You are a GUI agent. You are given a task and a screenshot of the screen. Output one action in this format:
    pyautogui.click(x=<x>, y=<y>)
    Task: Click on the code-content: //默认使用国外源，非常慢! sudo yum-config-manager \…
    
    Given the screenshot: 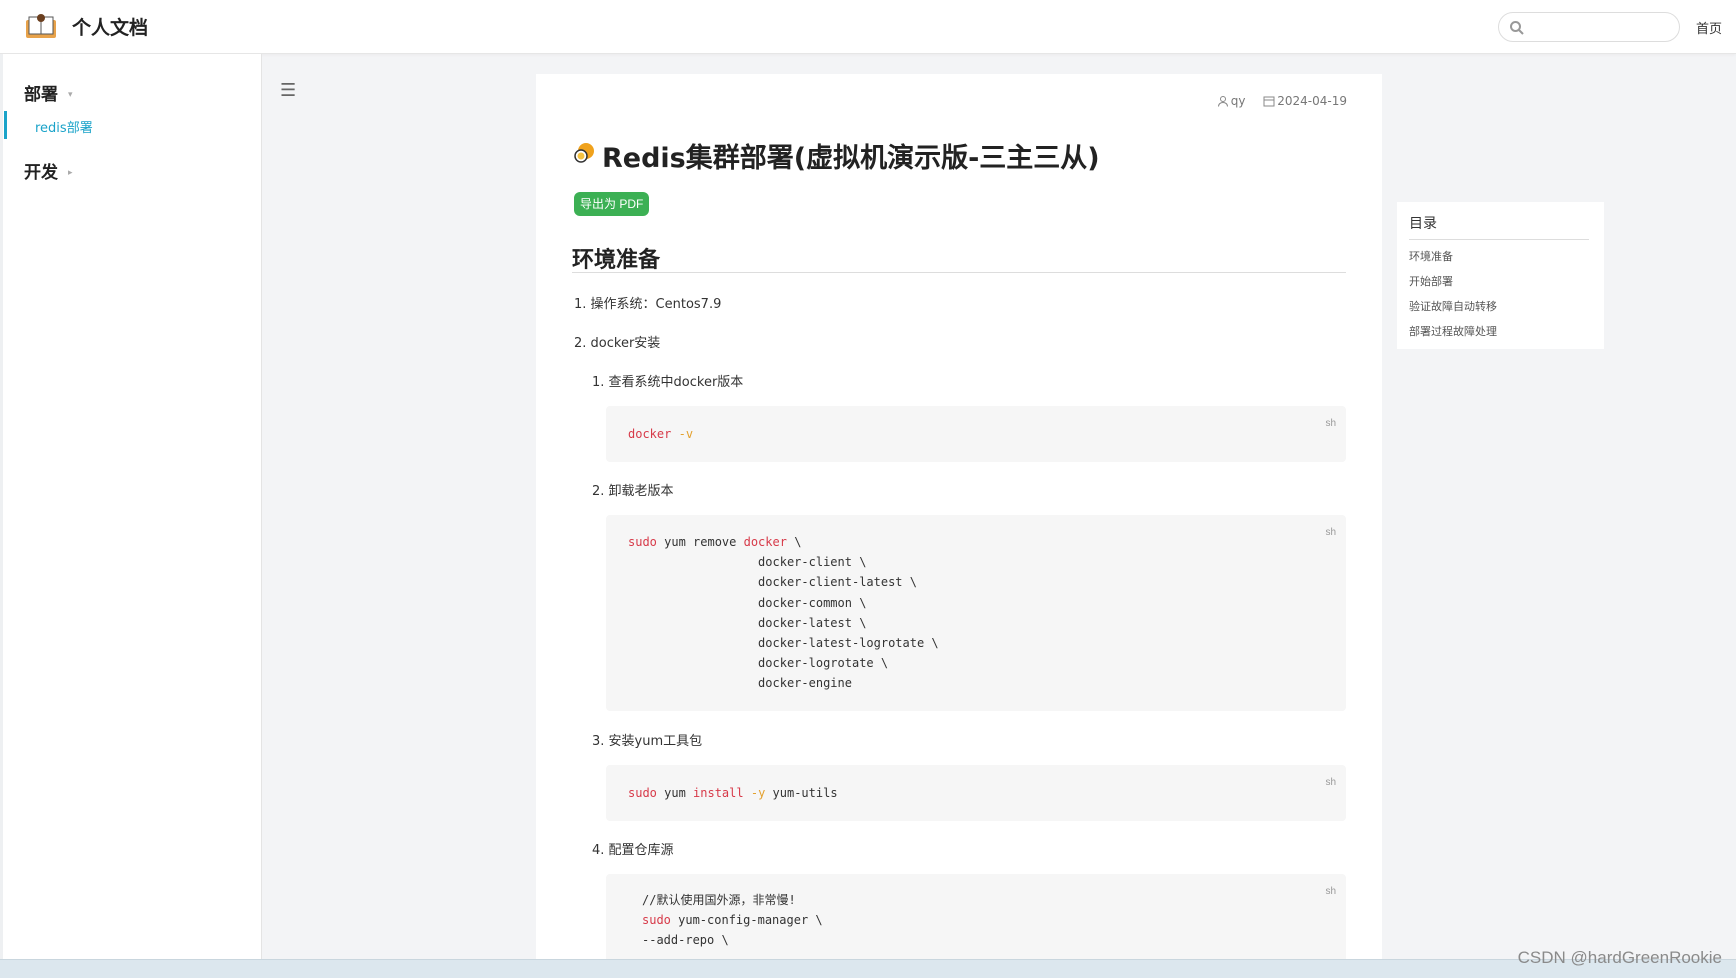 What is the action you would take?
    pyautogui.click(x=732, y=920)
    